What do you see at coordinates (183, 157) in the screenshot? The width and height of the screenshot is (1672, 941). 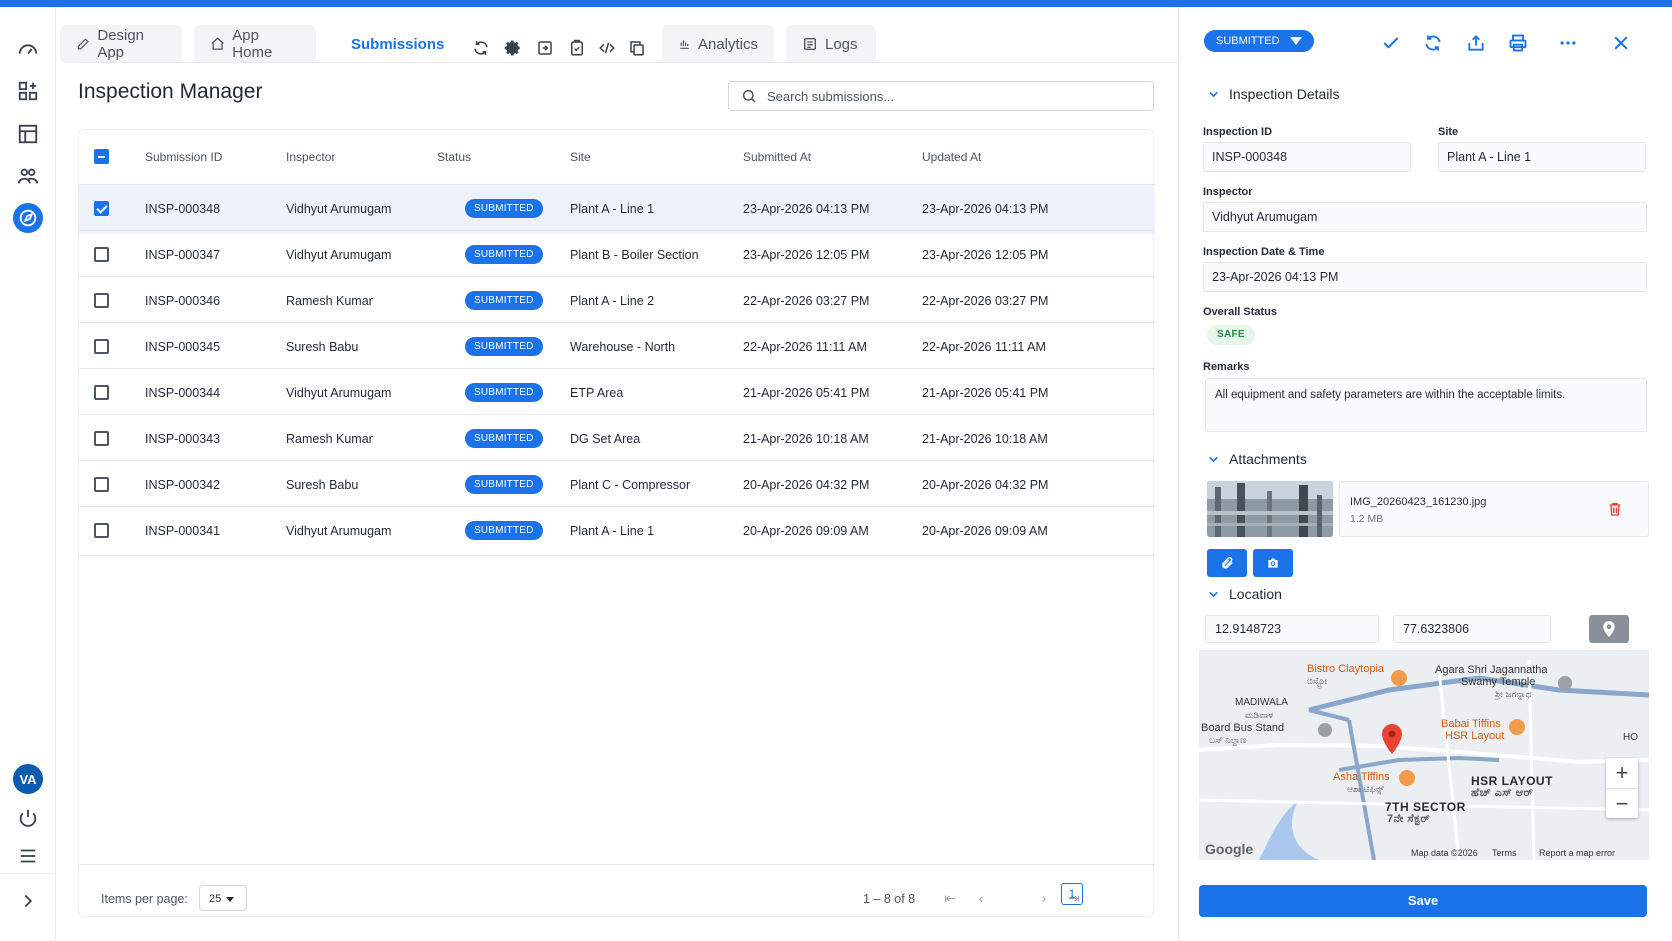 I see `column-header: Submission ID` at bounding box center [183, 157].